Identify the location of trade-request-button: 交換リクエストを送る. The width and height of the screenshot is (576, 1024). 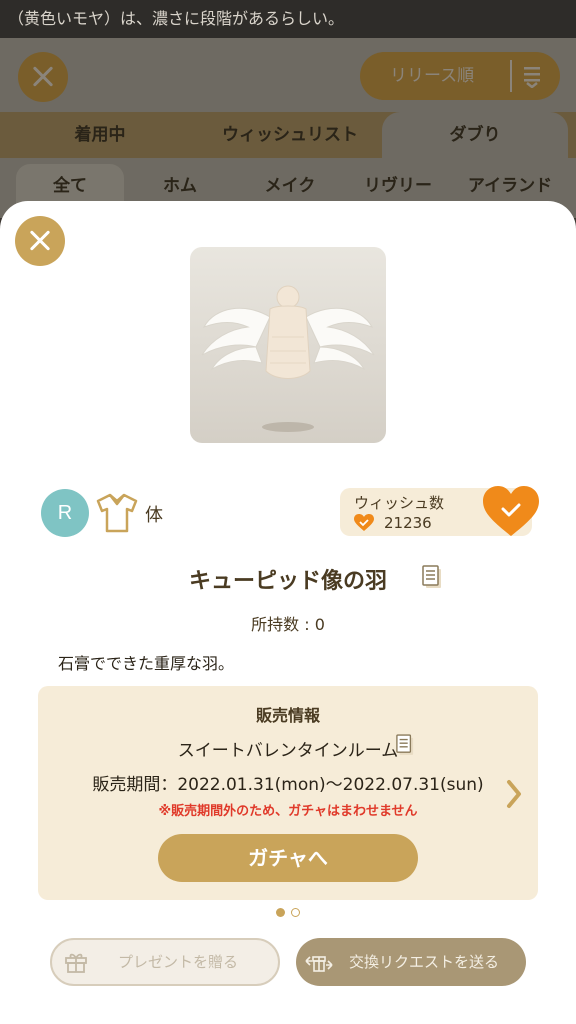
(411, 962).